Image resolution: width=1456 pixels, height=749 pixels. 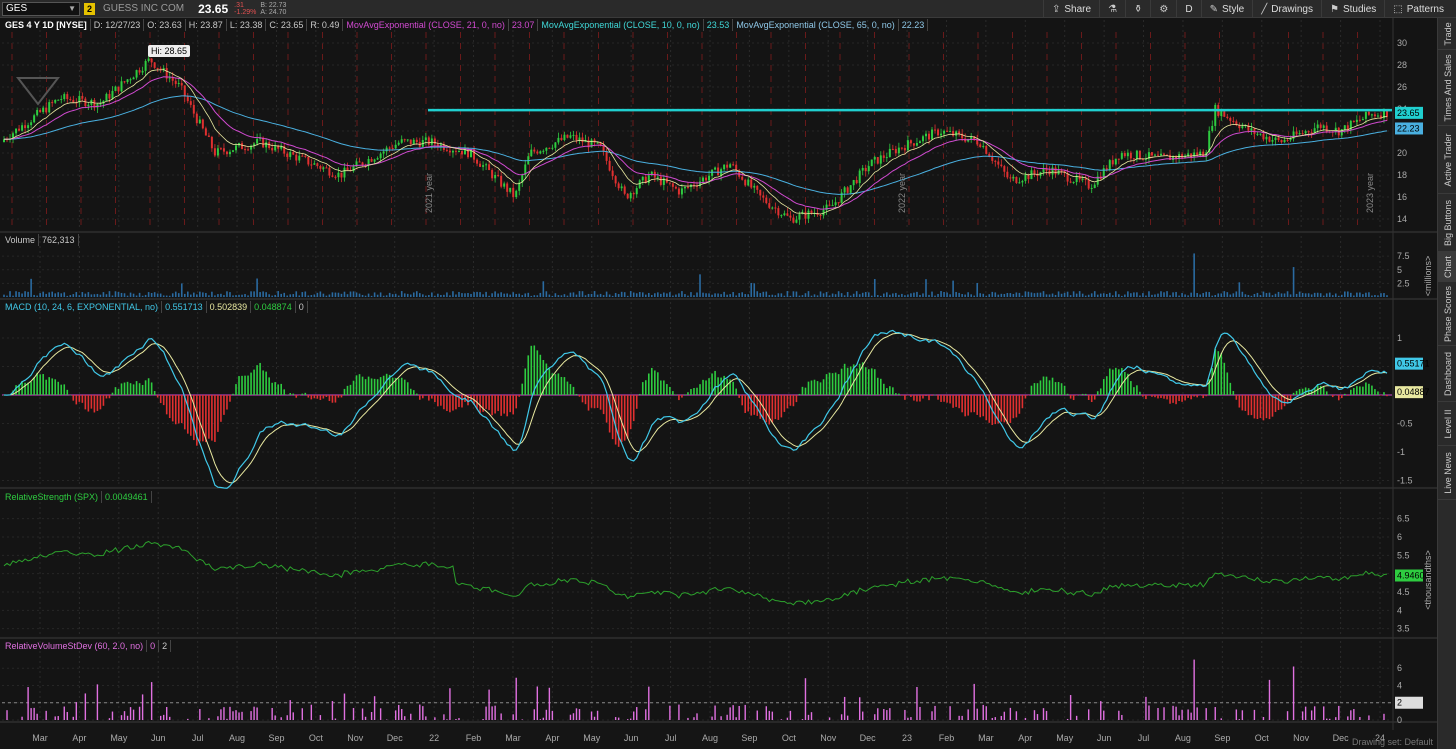 What do you see at coordinates (89, 8) in the screenshot?
I see `link-group-badge: 2` at bounding box center [89, 8].